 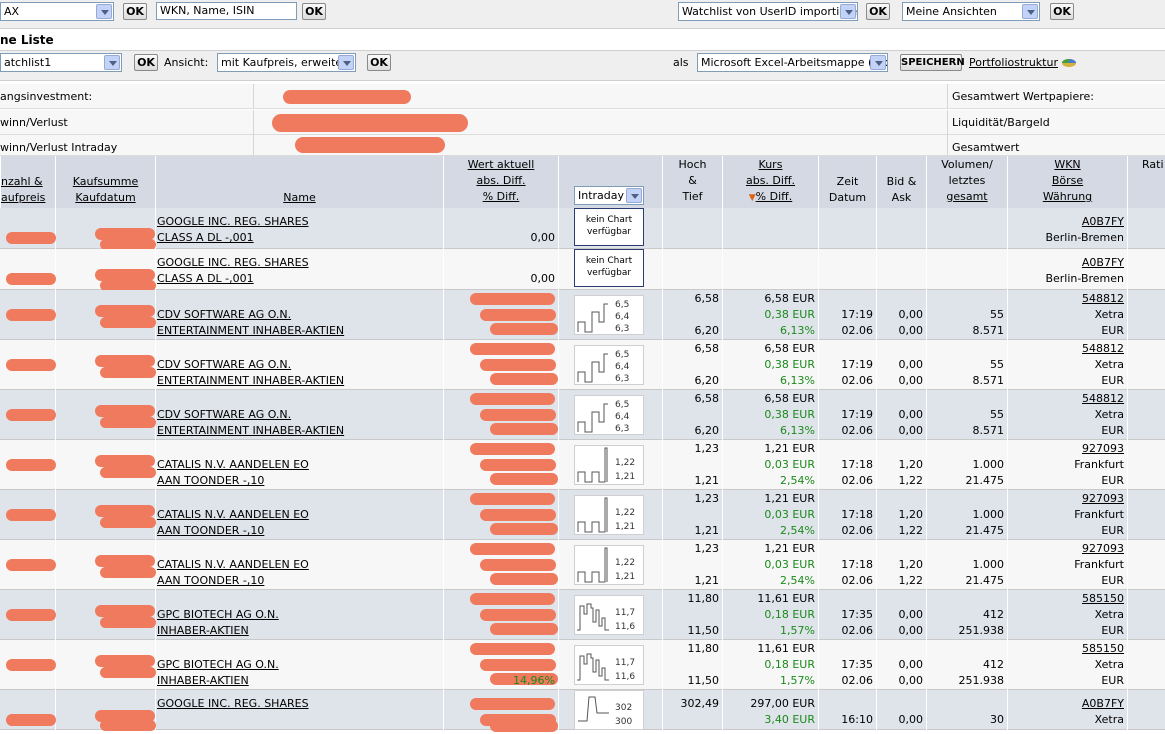 What do you see at coordinates (500, 182) in the screenshot?
I see `header-wert: Wert aktuell abs. Diff. % Diff.` at bounding box center [500, 182].